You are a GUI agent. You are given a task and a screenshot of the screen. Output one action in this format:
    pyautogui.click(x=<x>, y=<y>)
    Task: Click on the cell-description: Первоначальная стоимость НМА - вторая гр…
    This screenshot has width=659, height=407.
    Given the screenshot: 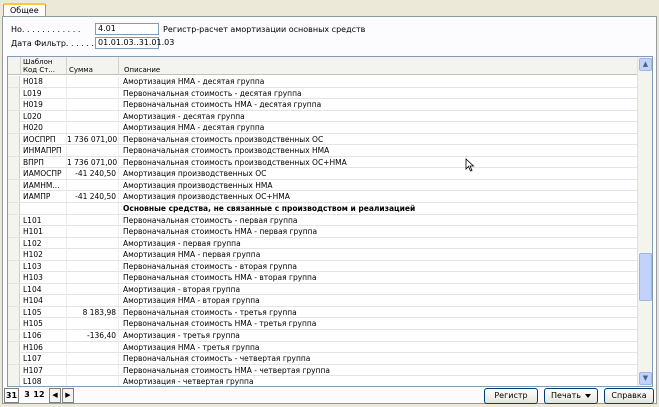 What is the action you would take?
    pyautogui.click(x=378, y=278)
    